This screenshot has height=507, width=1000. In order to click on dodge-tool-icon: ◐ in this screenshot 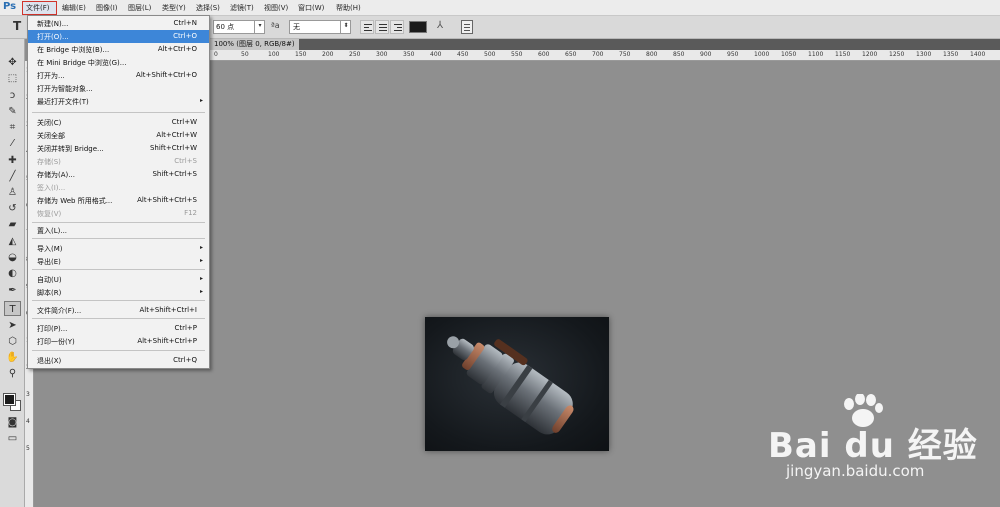, I will do `click(12, 273)`.